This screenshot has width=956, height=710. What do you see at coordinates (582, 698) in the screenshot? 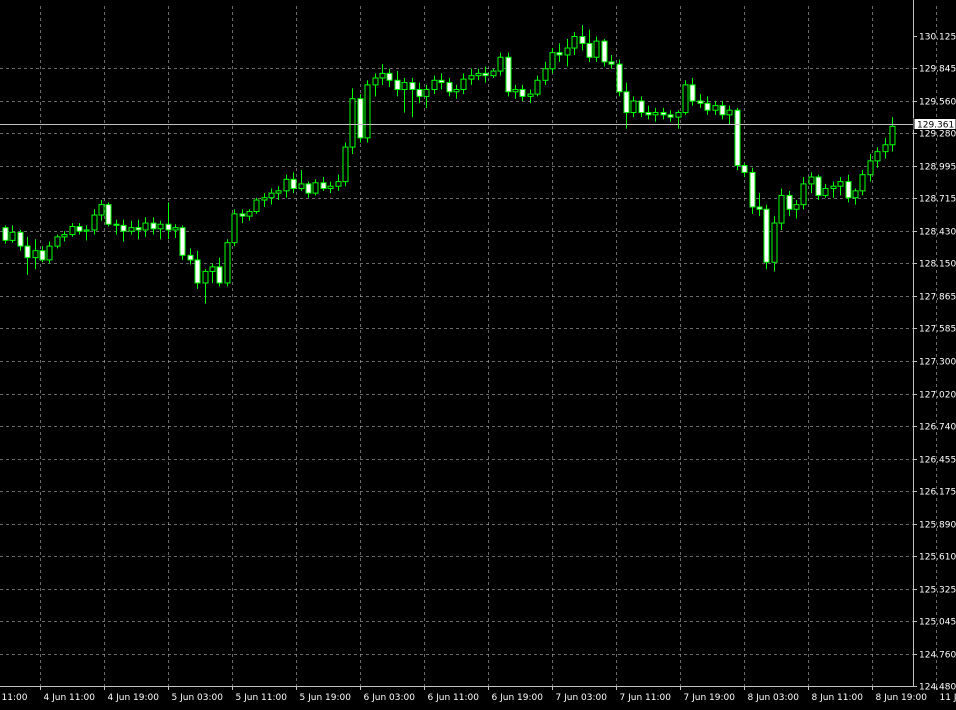
I see `x-tick-label: 7 Jun 03:00` at bounding box center [582, 698].